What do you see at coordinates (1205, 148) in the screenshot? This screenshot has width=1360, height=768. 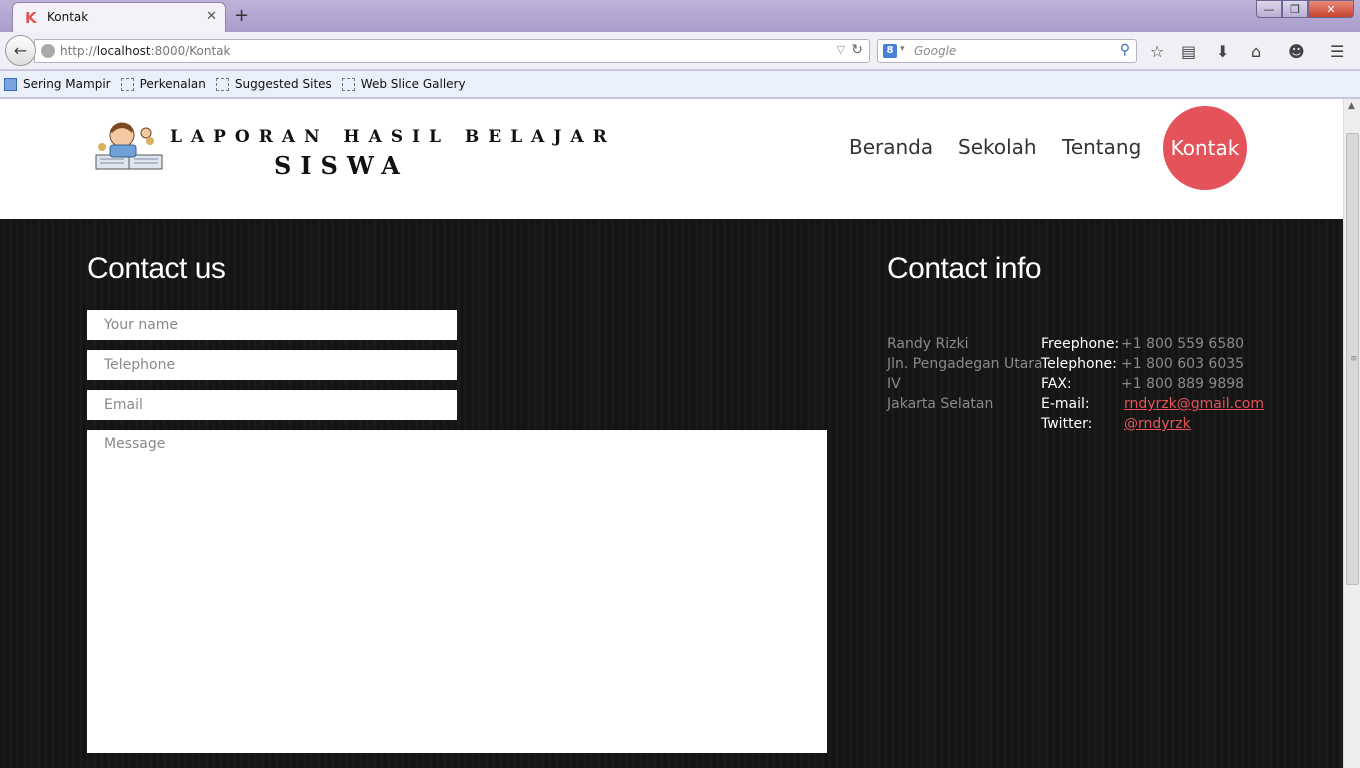 I see `nav-kontak: Kontak` at bounding box center [1205, 148].